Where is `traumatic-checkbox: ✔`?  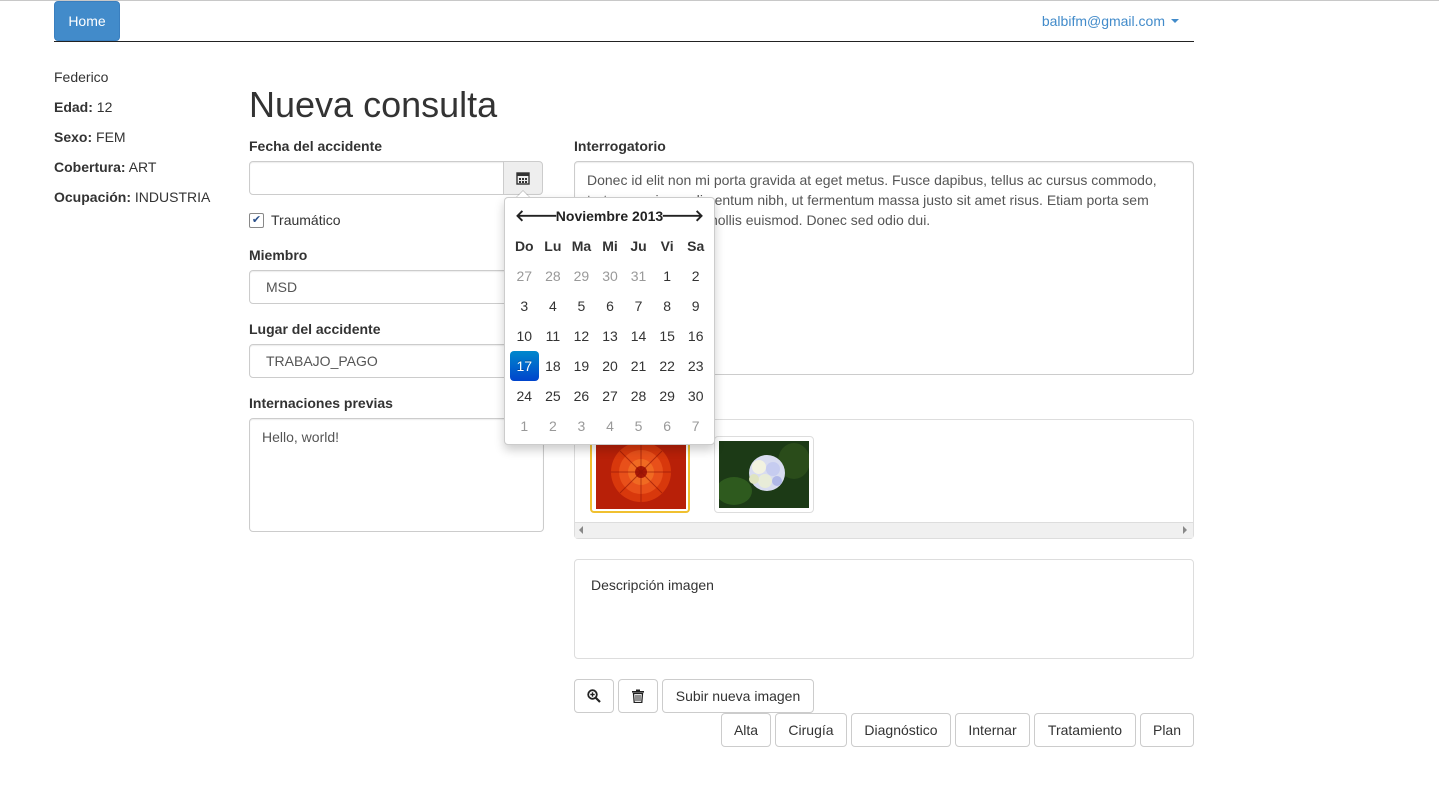 traumatic-checkbox: ✔ is located at coordinates (256, 220).